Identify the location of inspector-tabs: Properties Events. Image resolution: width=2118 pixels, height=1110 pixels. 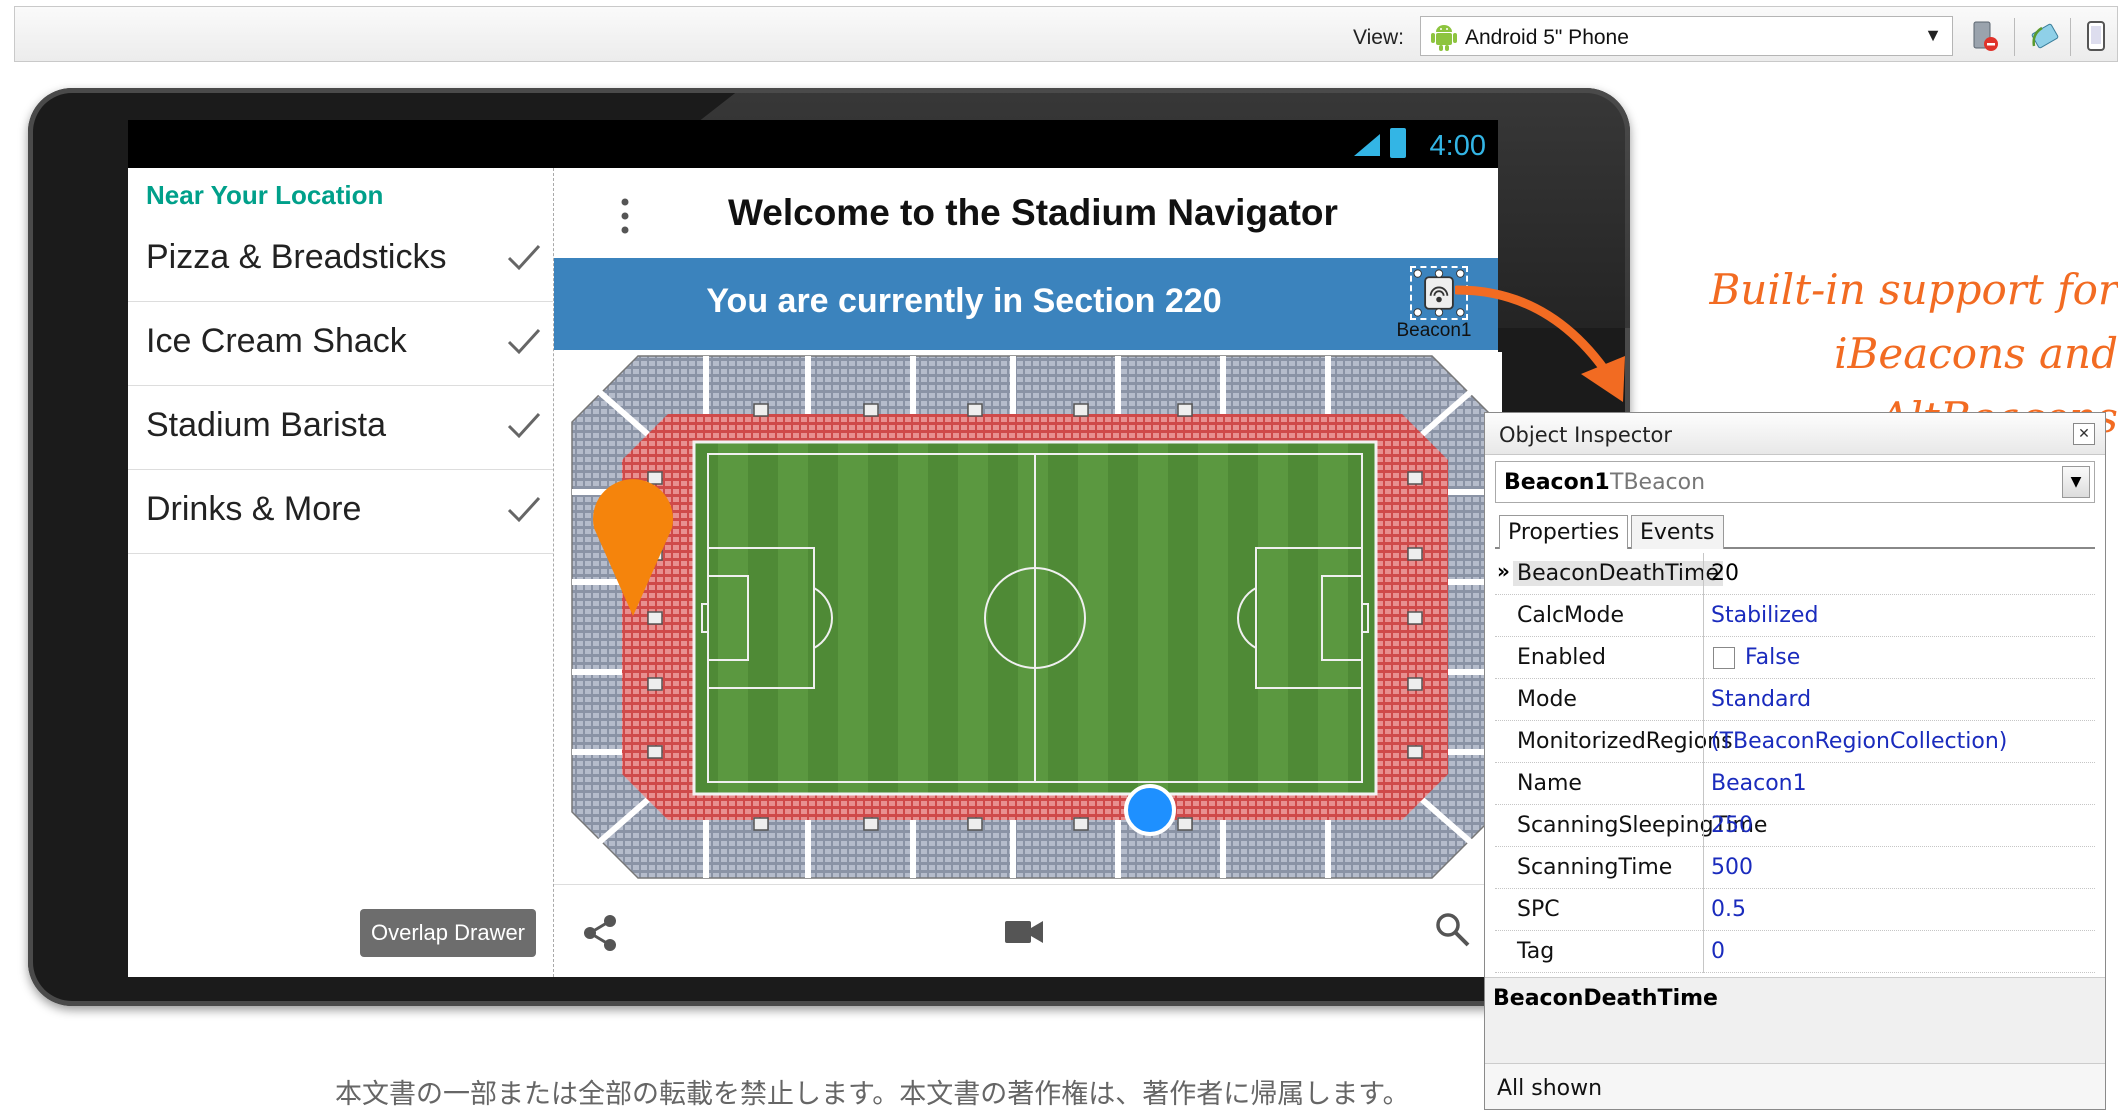
(1795, 529).